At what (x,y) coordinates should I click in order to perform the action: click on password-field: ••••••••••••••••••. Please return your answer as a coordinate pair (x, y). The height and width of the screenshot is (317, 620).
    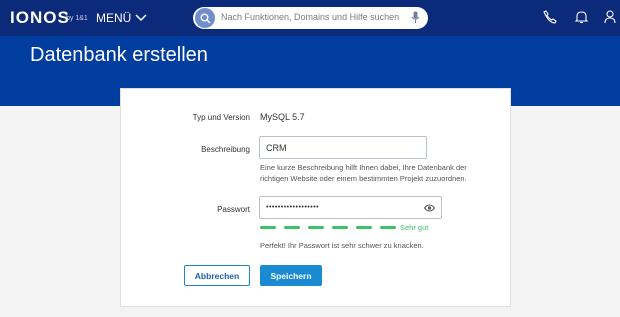
    Looking at the image, I should click on (350, 207).